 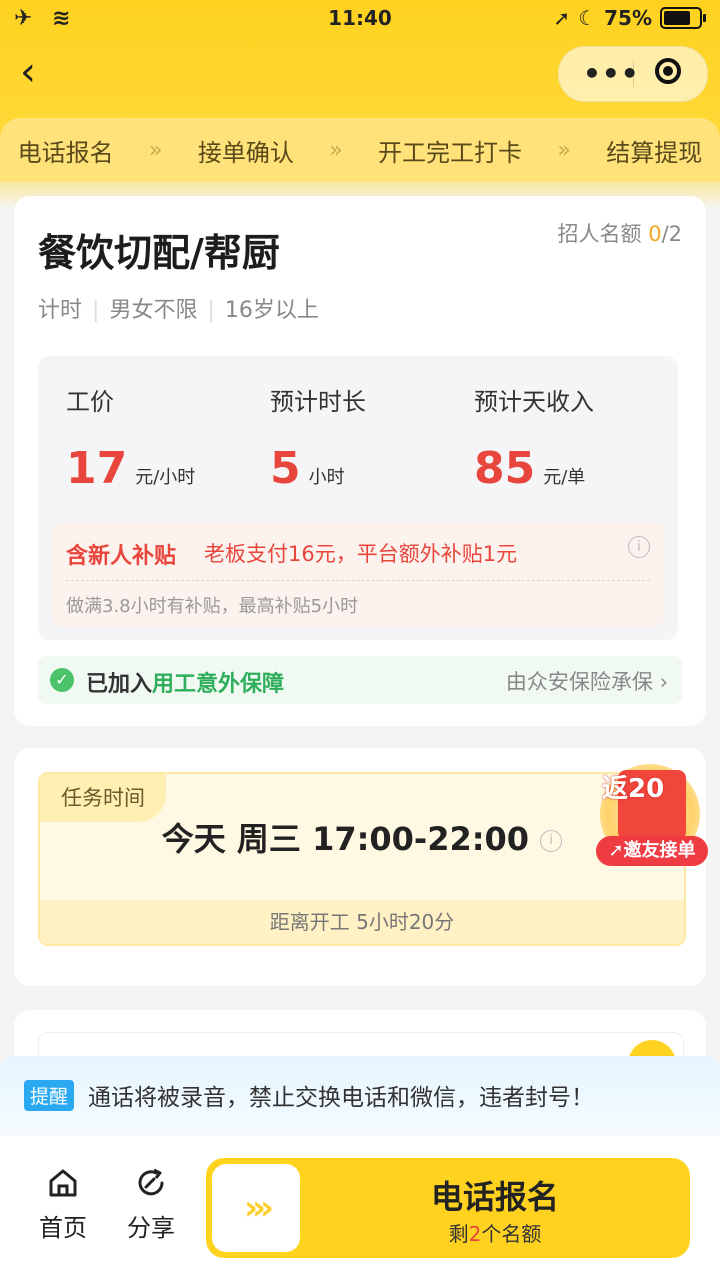 I want to click on subsidy-note: 做满3.8小时有补贴，最高补贴5小时, so click(x=212, y=606).